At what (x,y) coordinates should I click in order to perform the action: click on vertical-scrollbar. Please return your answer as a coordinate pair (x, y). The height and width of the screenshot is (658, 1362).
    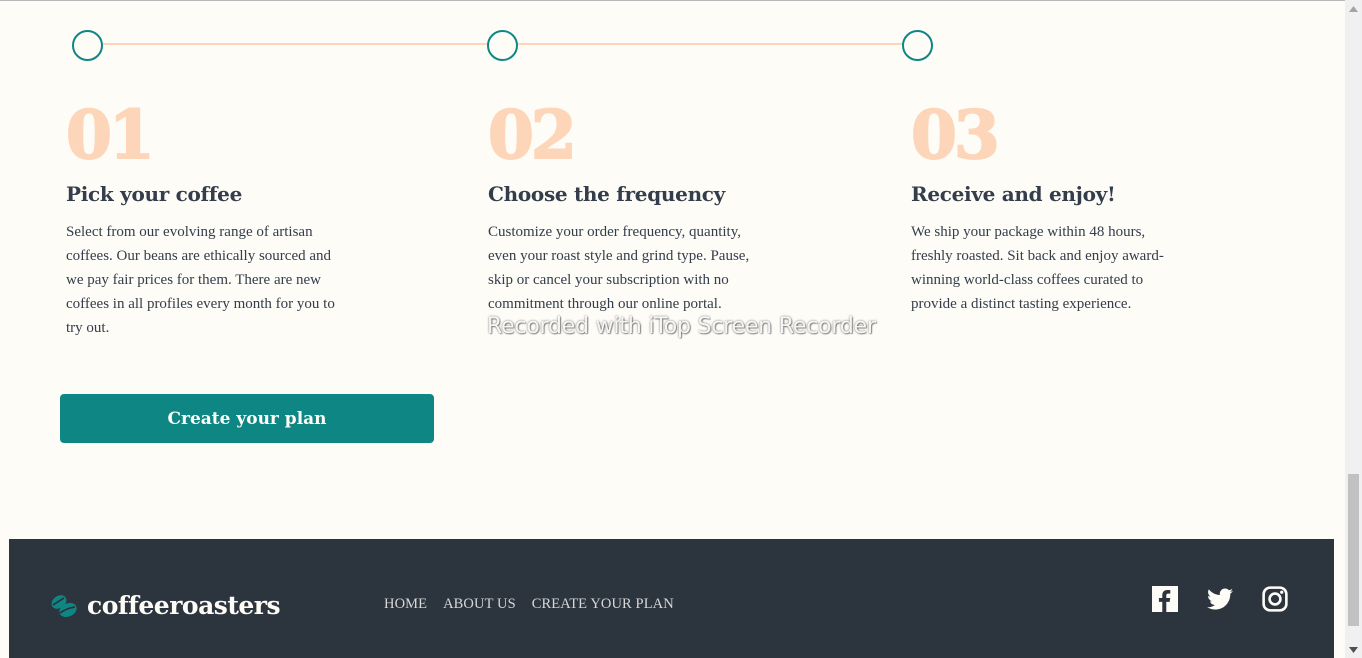
    Looking at the image, I should click on (1353, 329).